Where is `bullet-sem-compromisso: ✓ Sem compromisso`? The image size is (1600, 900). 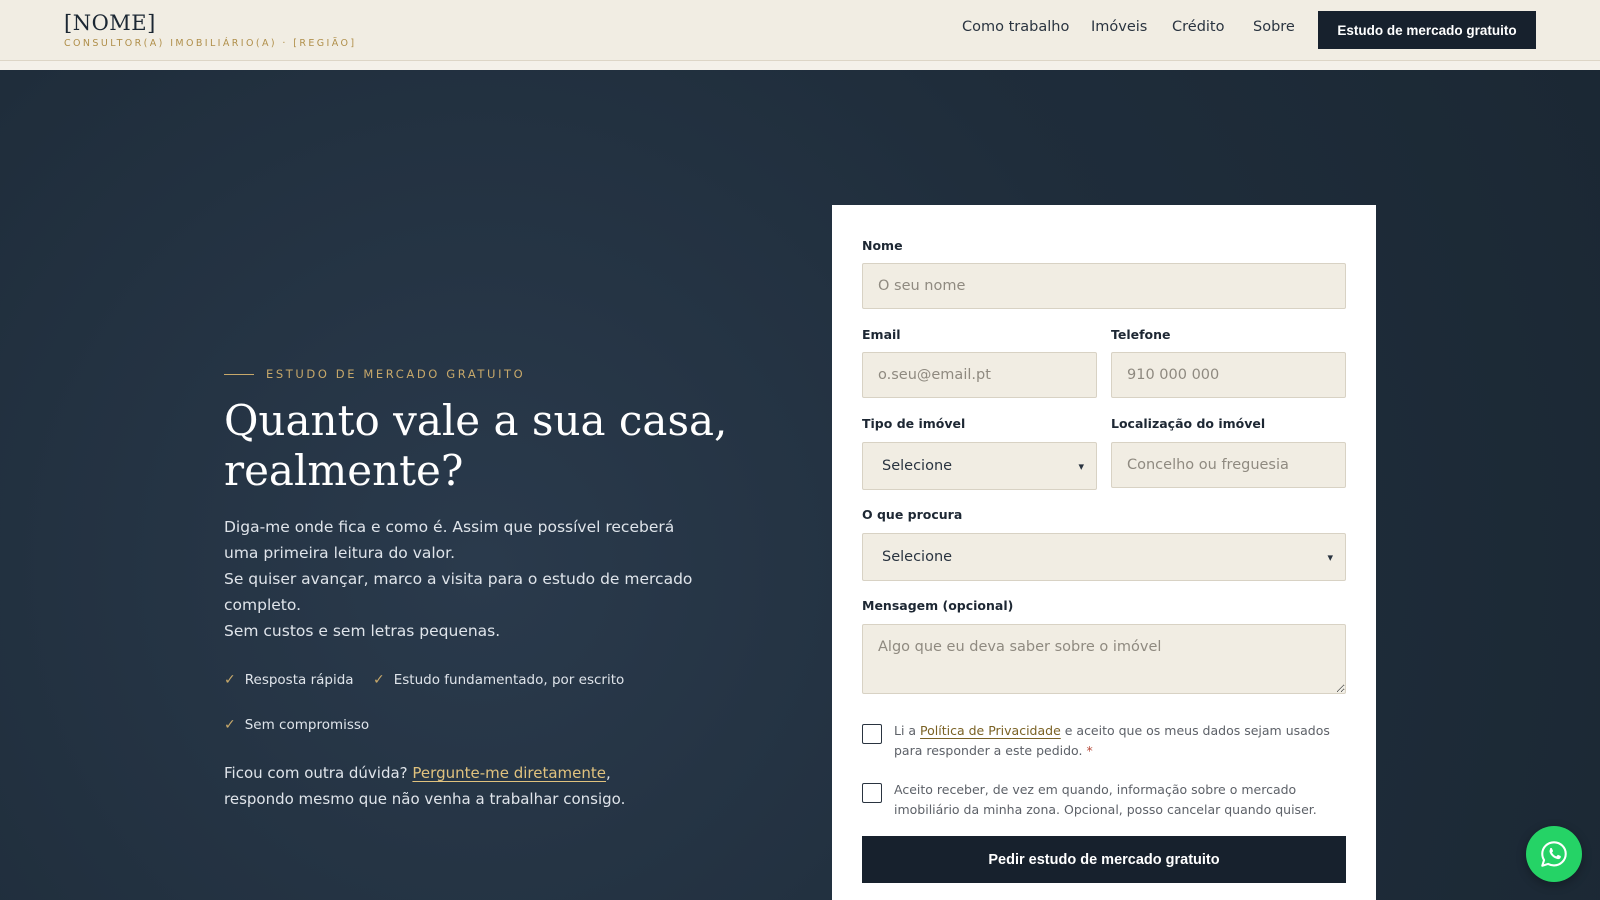
bullet-sem-compromisso: ✓ Sem compromisso is located at coordinates (296, 725).